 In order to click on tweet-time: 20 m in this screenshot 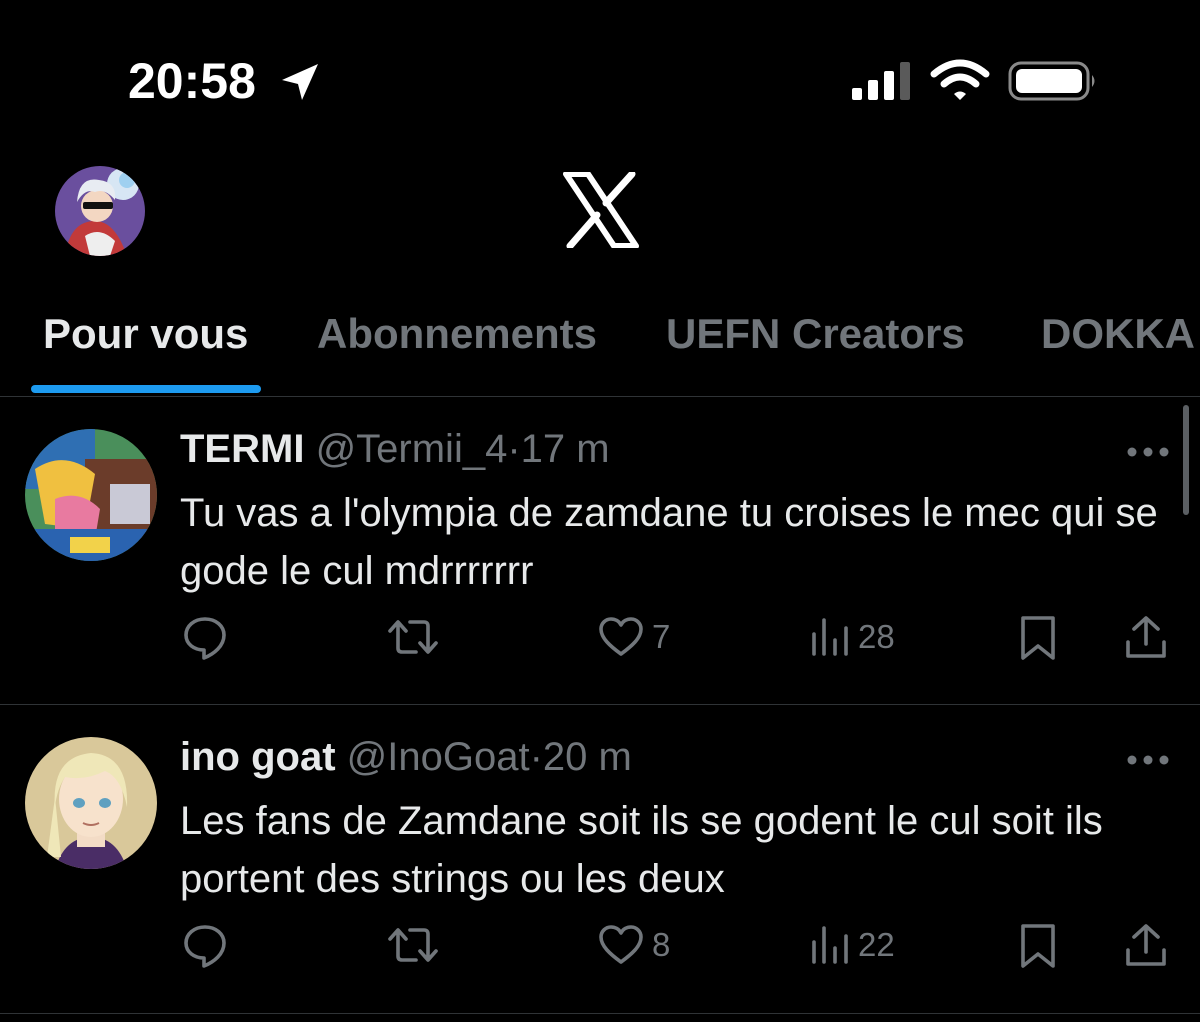, I will do `click(587, 757)`.